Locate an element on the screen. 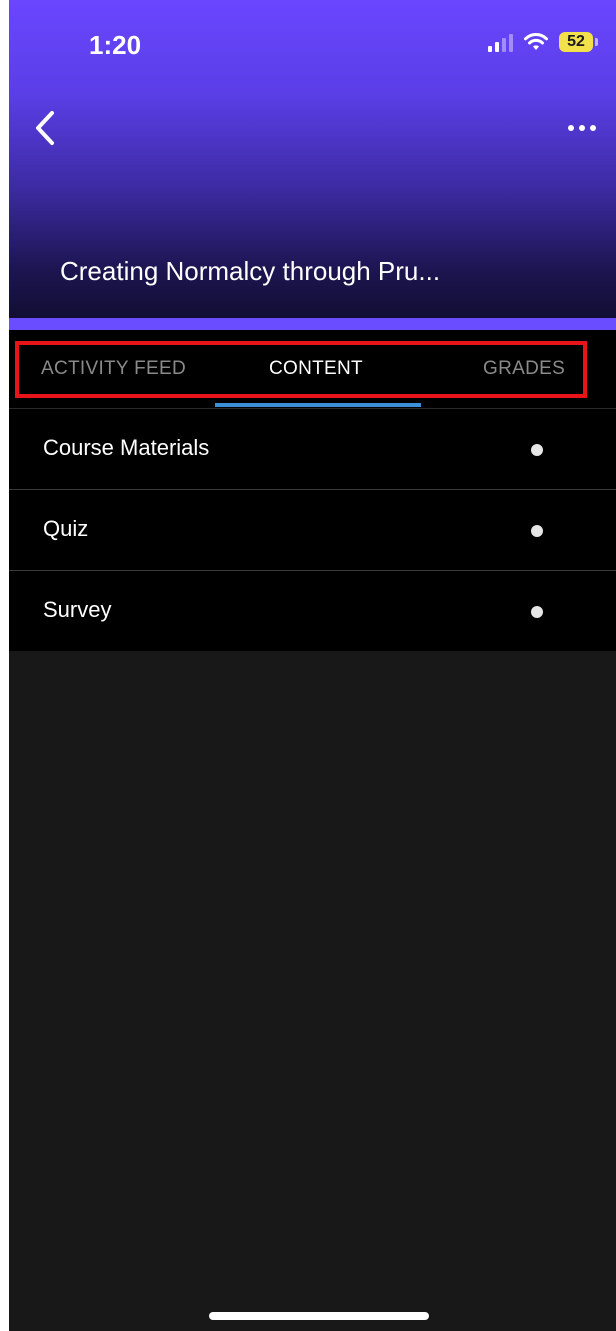 Image resolution: width=616 pixels, height=1331 pixels. signal-icon is located at coordinates (500, 42).